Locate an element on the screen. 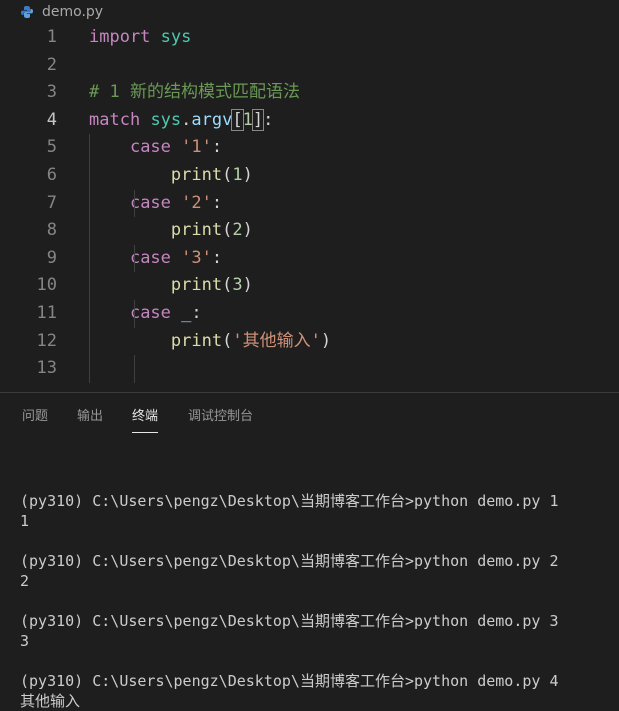  line-number: 13 is located at coordinates (46, 368).